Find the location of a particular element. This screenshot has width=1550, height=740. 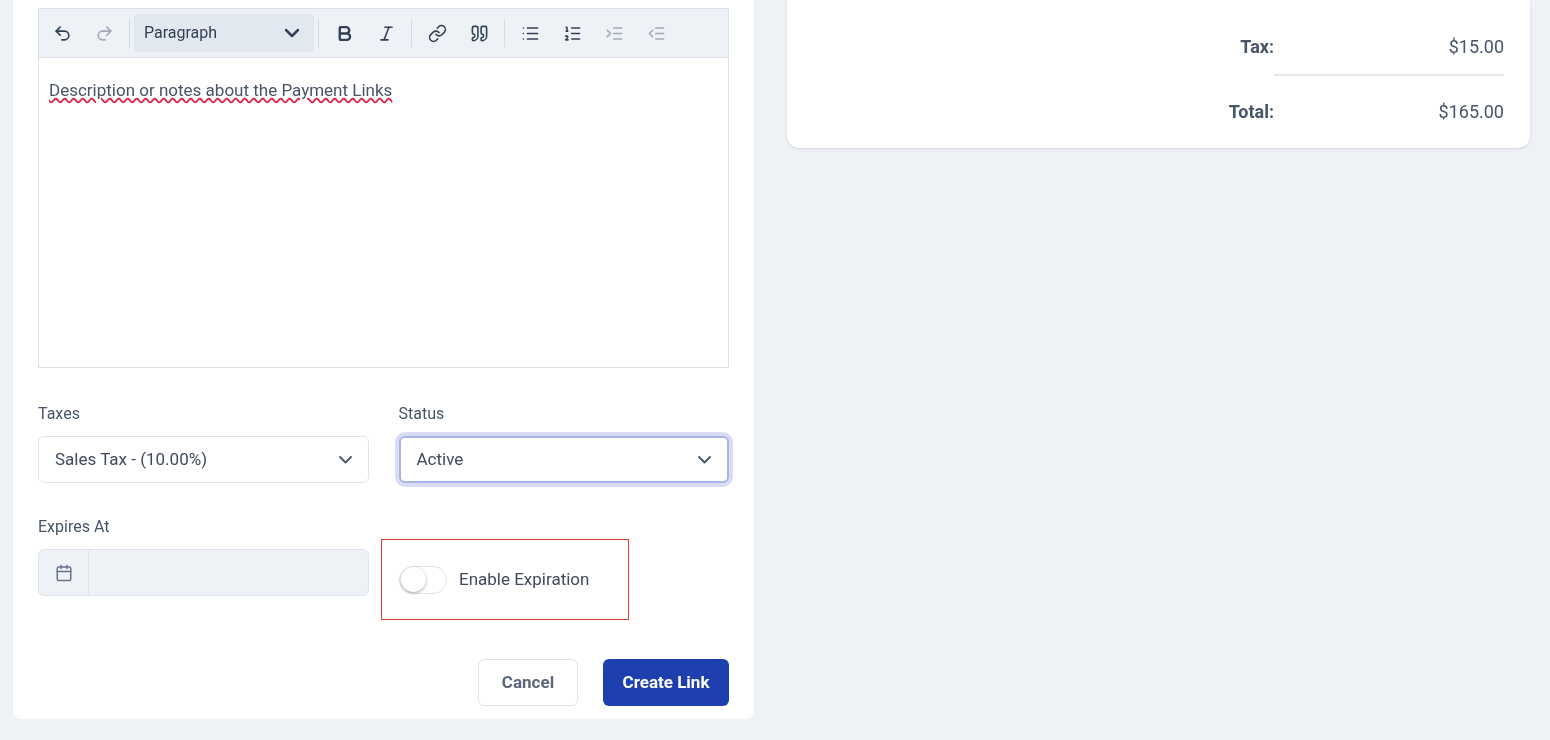

field-label: Expires At is located at coordinates (74, 527).